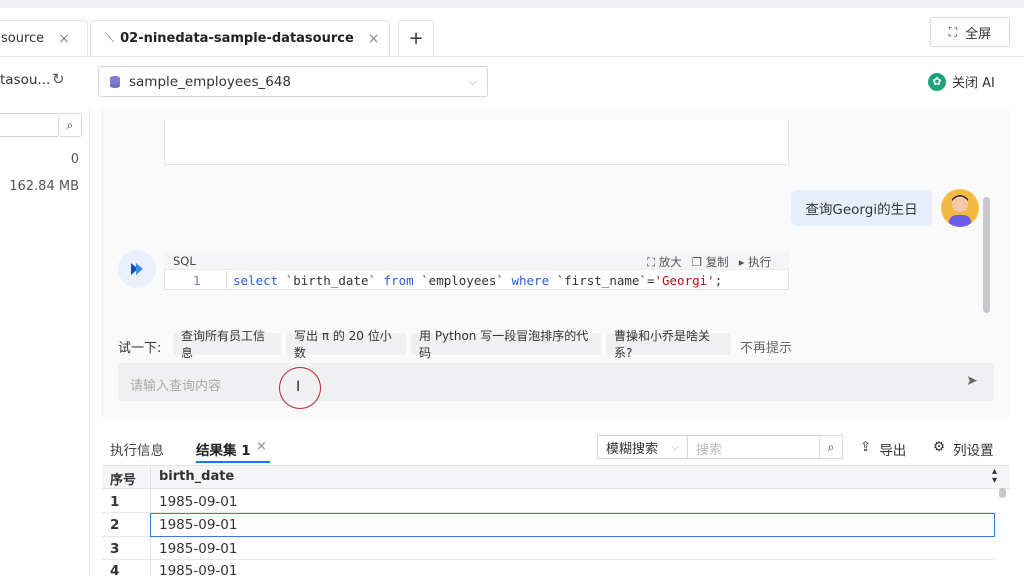 The height and width of the screenshot is (579, 1024). What do you see at coordinates (298, 387) in the screenshot?
I see `text-cursor-icon: I` at bounding box center [298, 387].